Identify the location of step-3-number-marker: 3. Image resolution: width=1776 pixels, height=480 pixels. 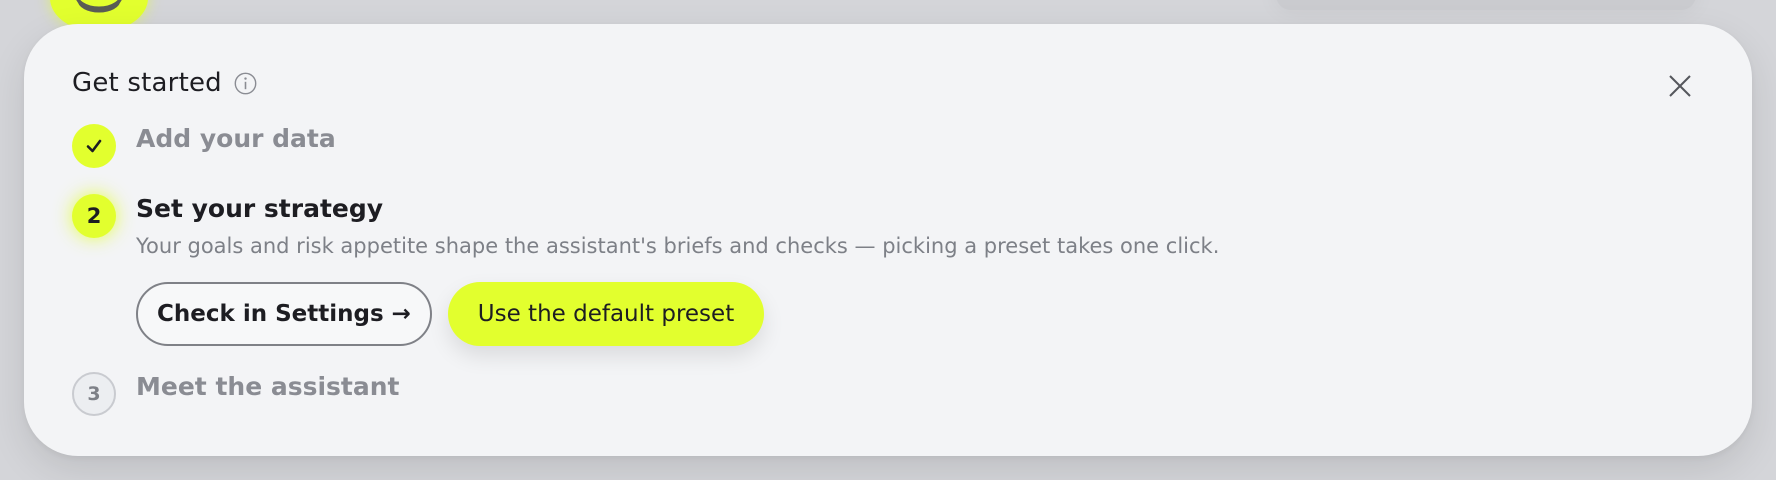
(94, 394).